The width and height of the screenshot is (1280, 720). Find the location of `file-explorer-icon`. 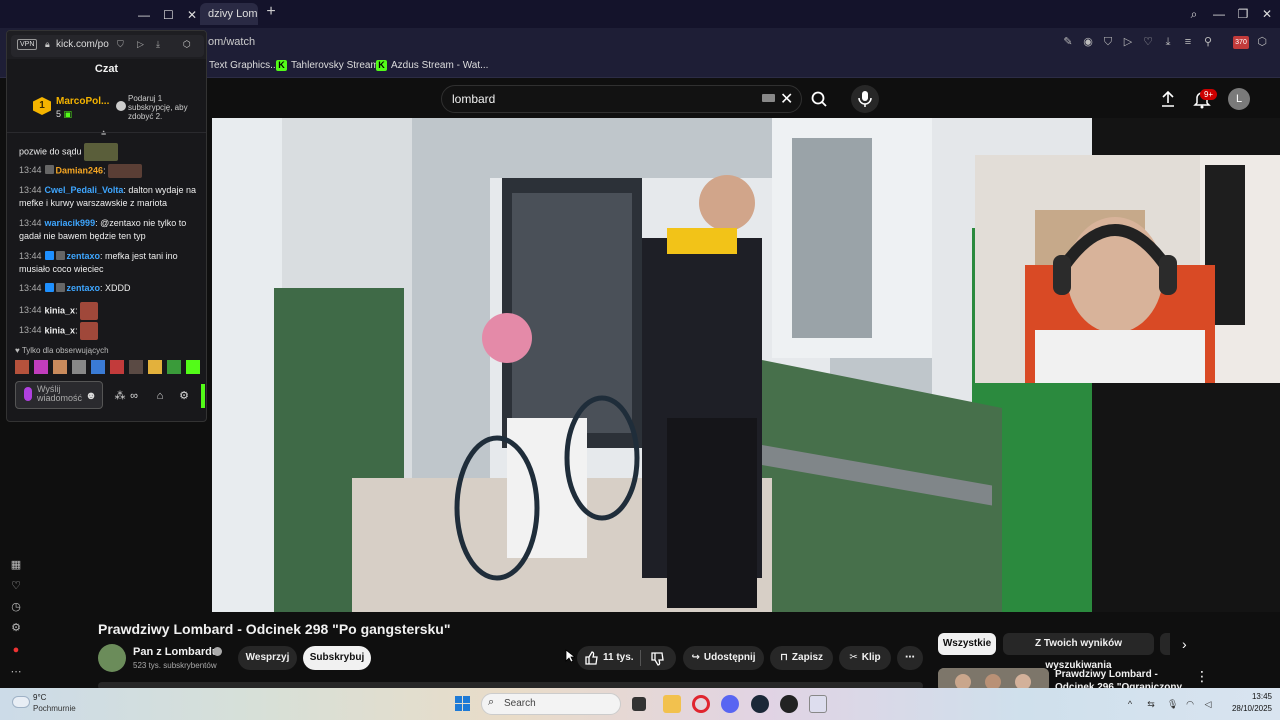

file-explorer-icon is located at coordinates (672, 704).